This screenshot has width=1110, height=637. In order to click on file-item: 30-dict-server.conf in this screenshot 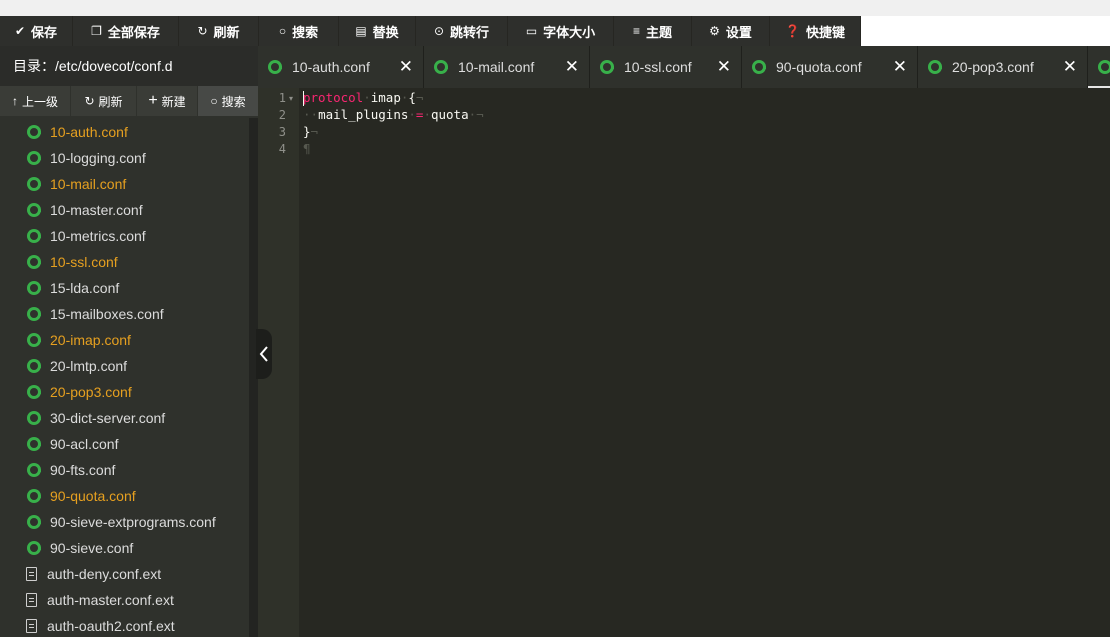, I will do `click(124, 418)`.